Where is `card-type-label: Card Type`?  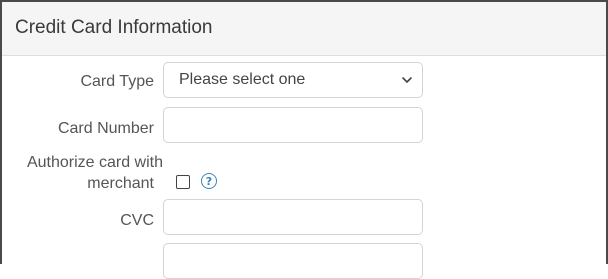
card-type-label: Card Type is located at coordinates (117, 81).